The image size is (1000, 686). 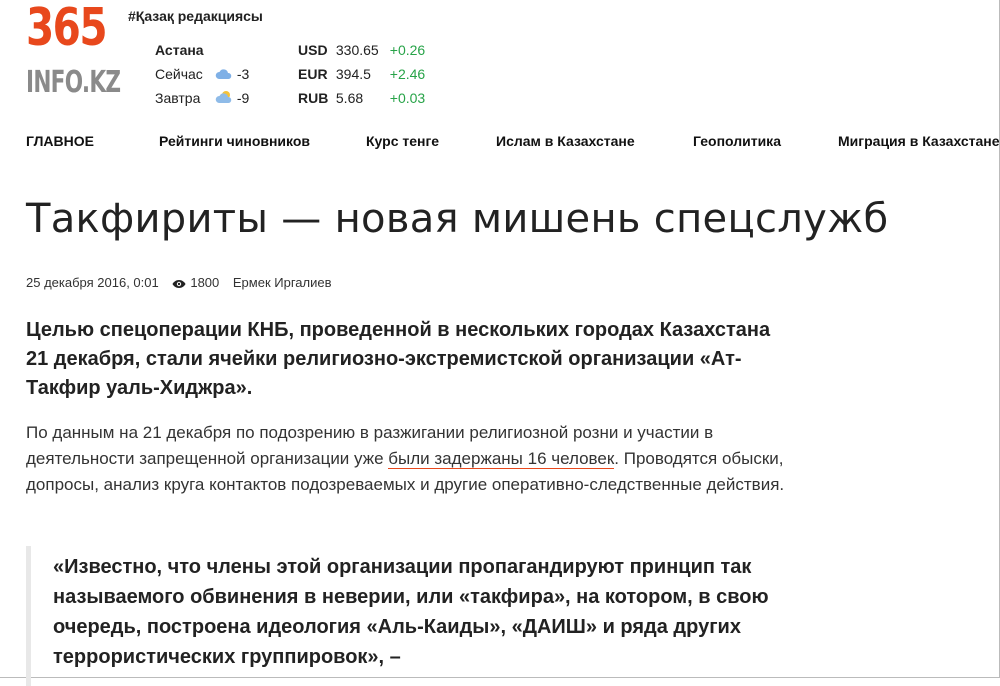 What do you see at coordinates (919, 141) in the screenshot?
I see `nav-item-migration: Миграция в Казахстане` at bounding box center [919, 141].